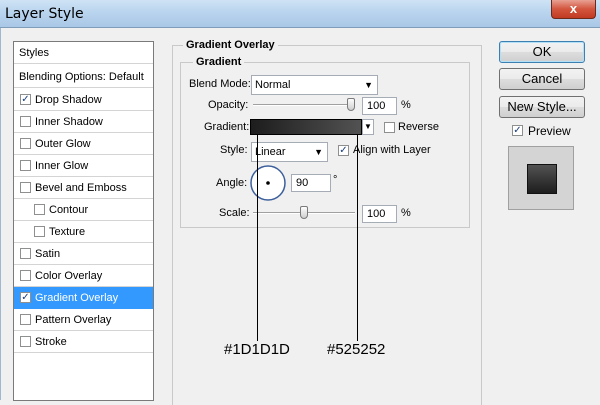  I want to click on blending-options-label: Blending Options: Default, so click(81, 77).